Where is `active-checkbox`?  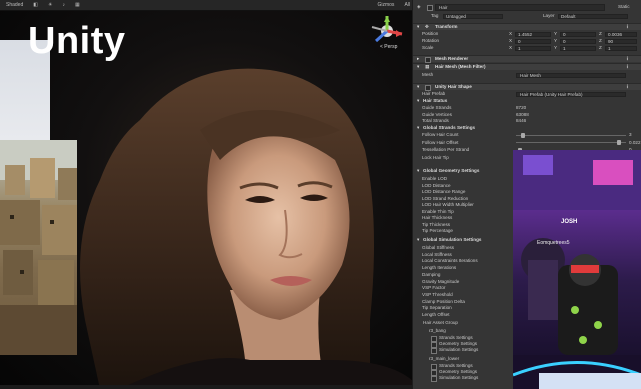
active-checkbox is located at coordinates (430, 8).